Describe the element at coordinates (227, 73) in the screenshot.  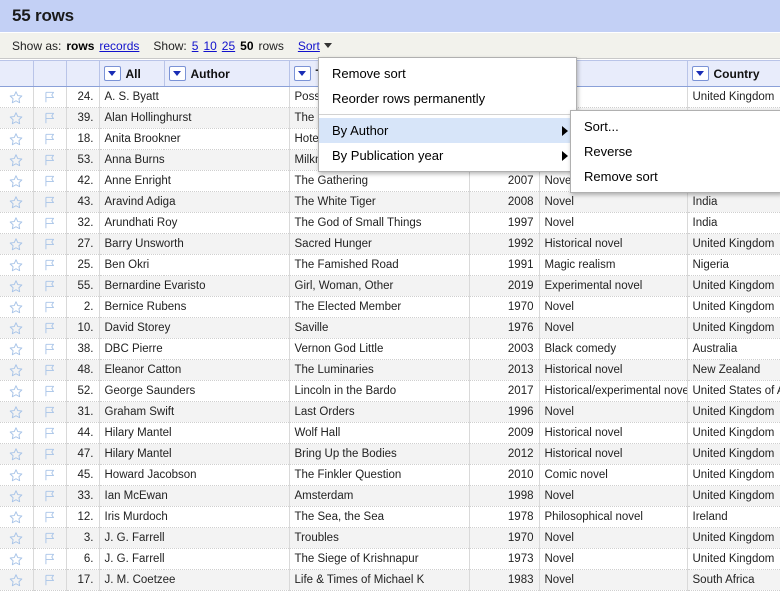
I see `column-header-author: Author` at that location.